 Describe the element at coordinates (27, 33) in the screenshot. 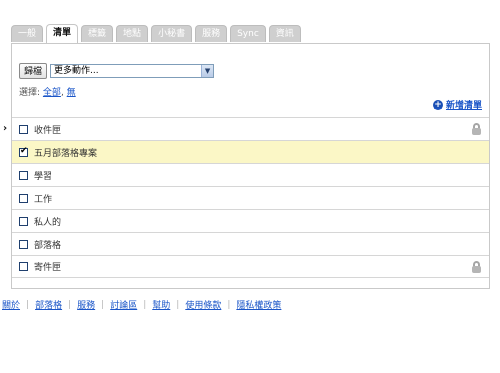

I see `tab-general: 一般` at that location.